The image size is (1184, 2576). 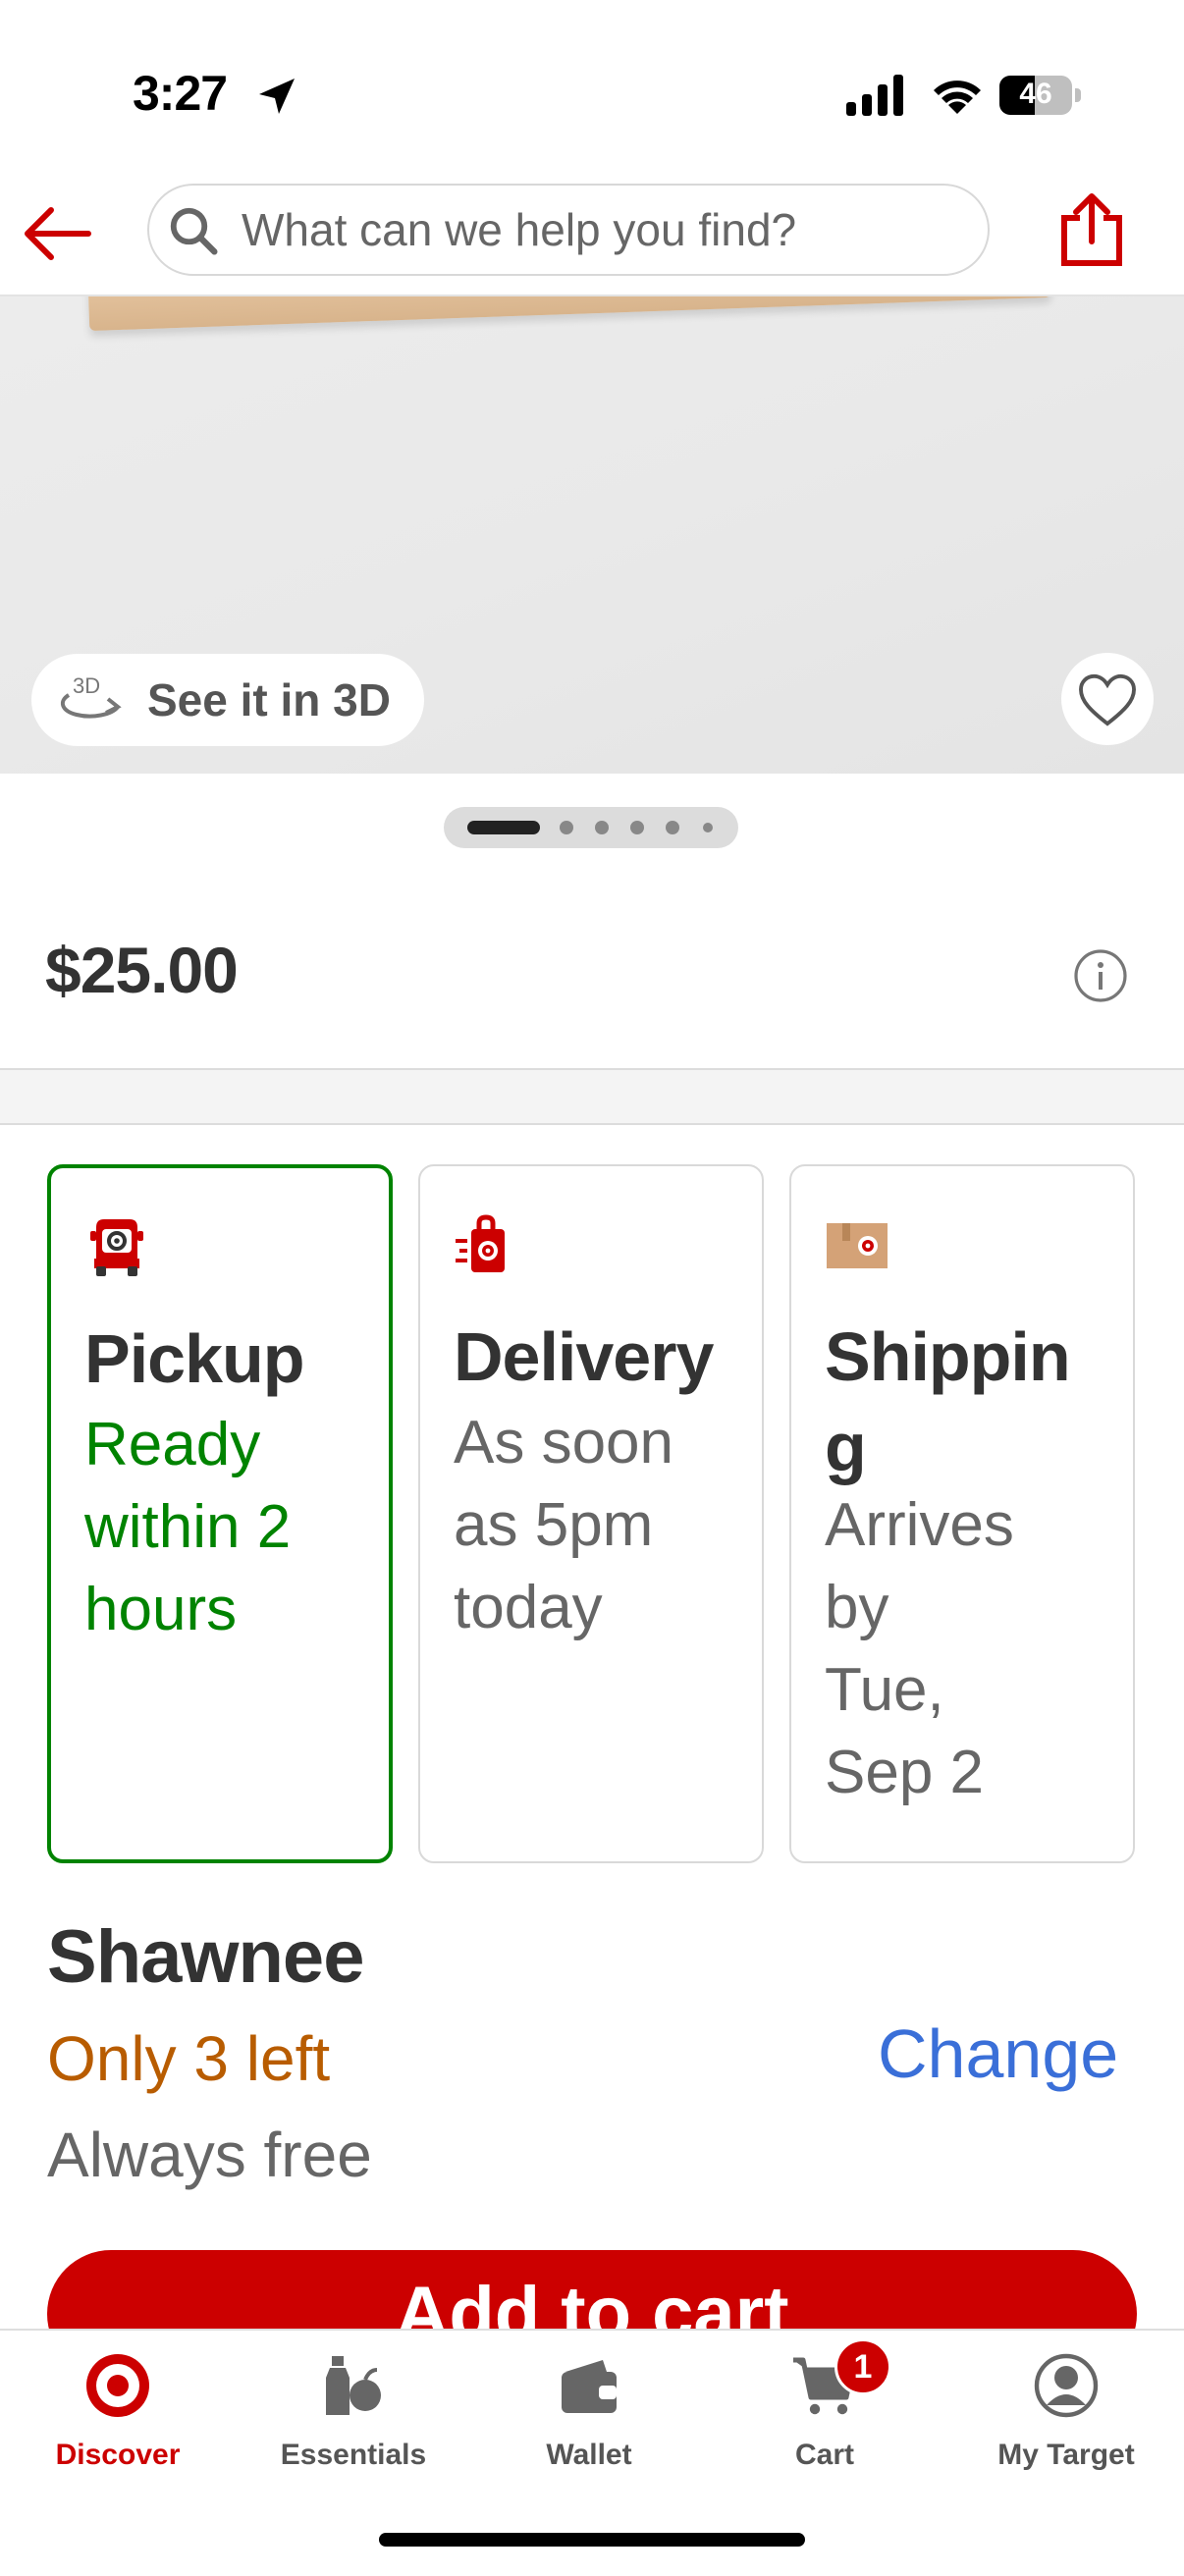 I want to click on tab-cart: 1 Cart, so click(x=824, y=2410).